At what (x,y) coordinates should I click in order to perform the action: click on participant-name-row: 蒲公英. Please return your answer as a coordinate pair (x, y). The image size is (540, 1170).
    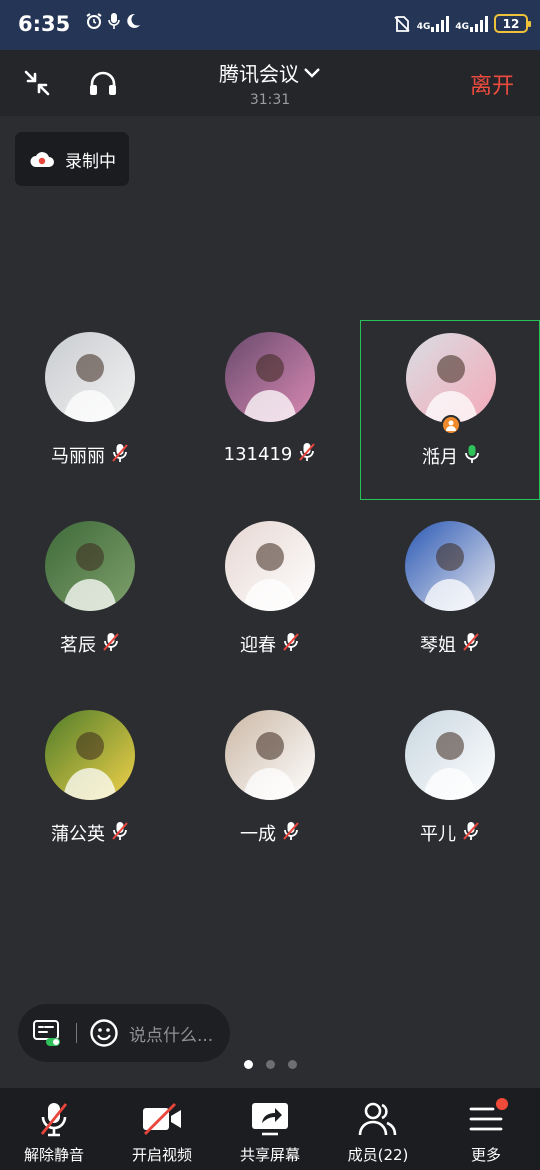
    Looking at the image, I should click on (90, 833).